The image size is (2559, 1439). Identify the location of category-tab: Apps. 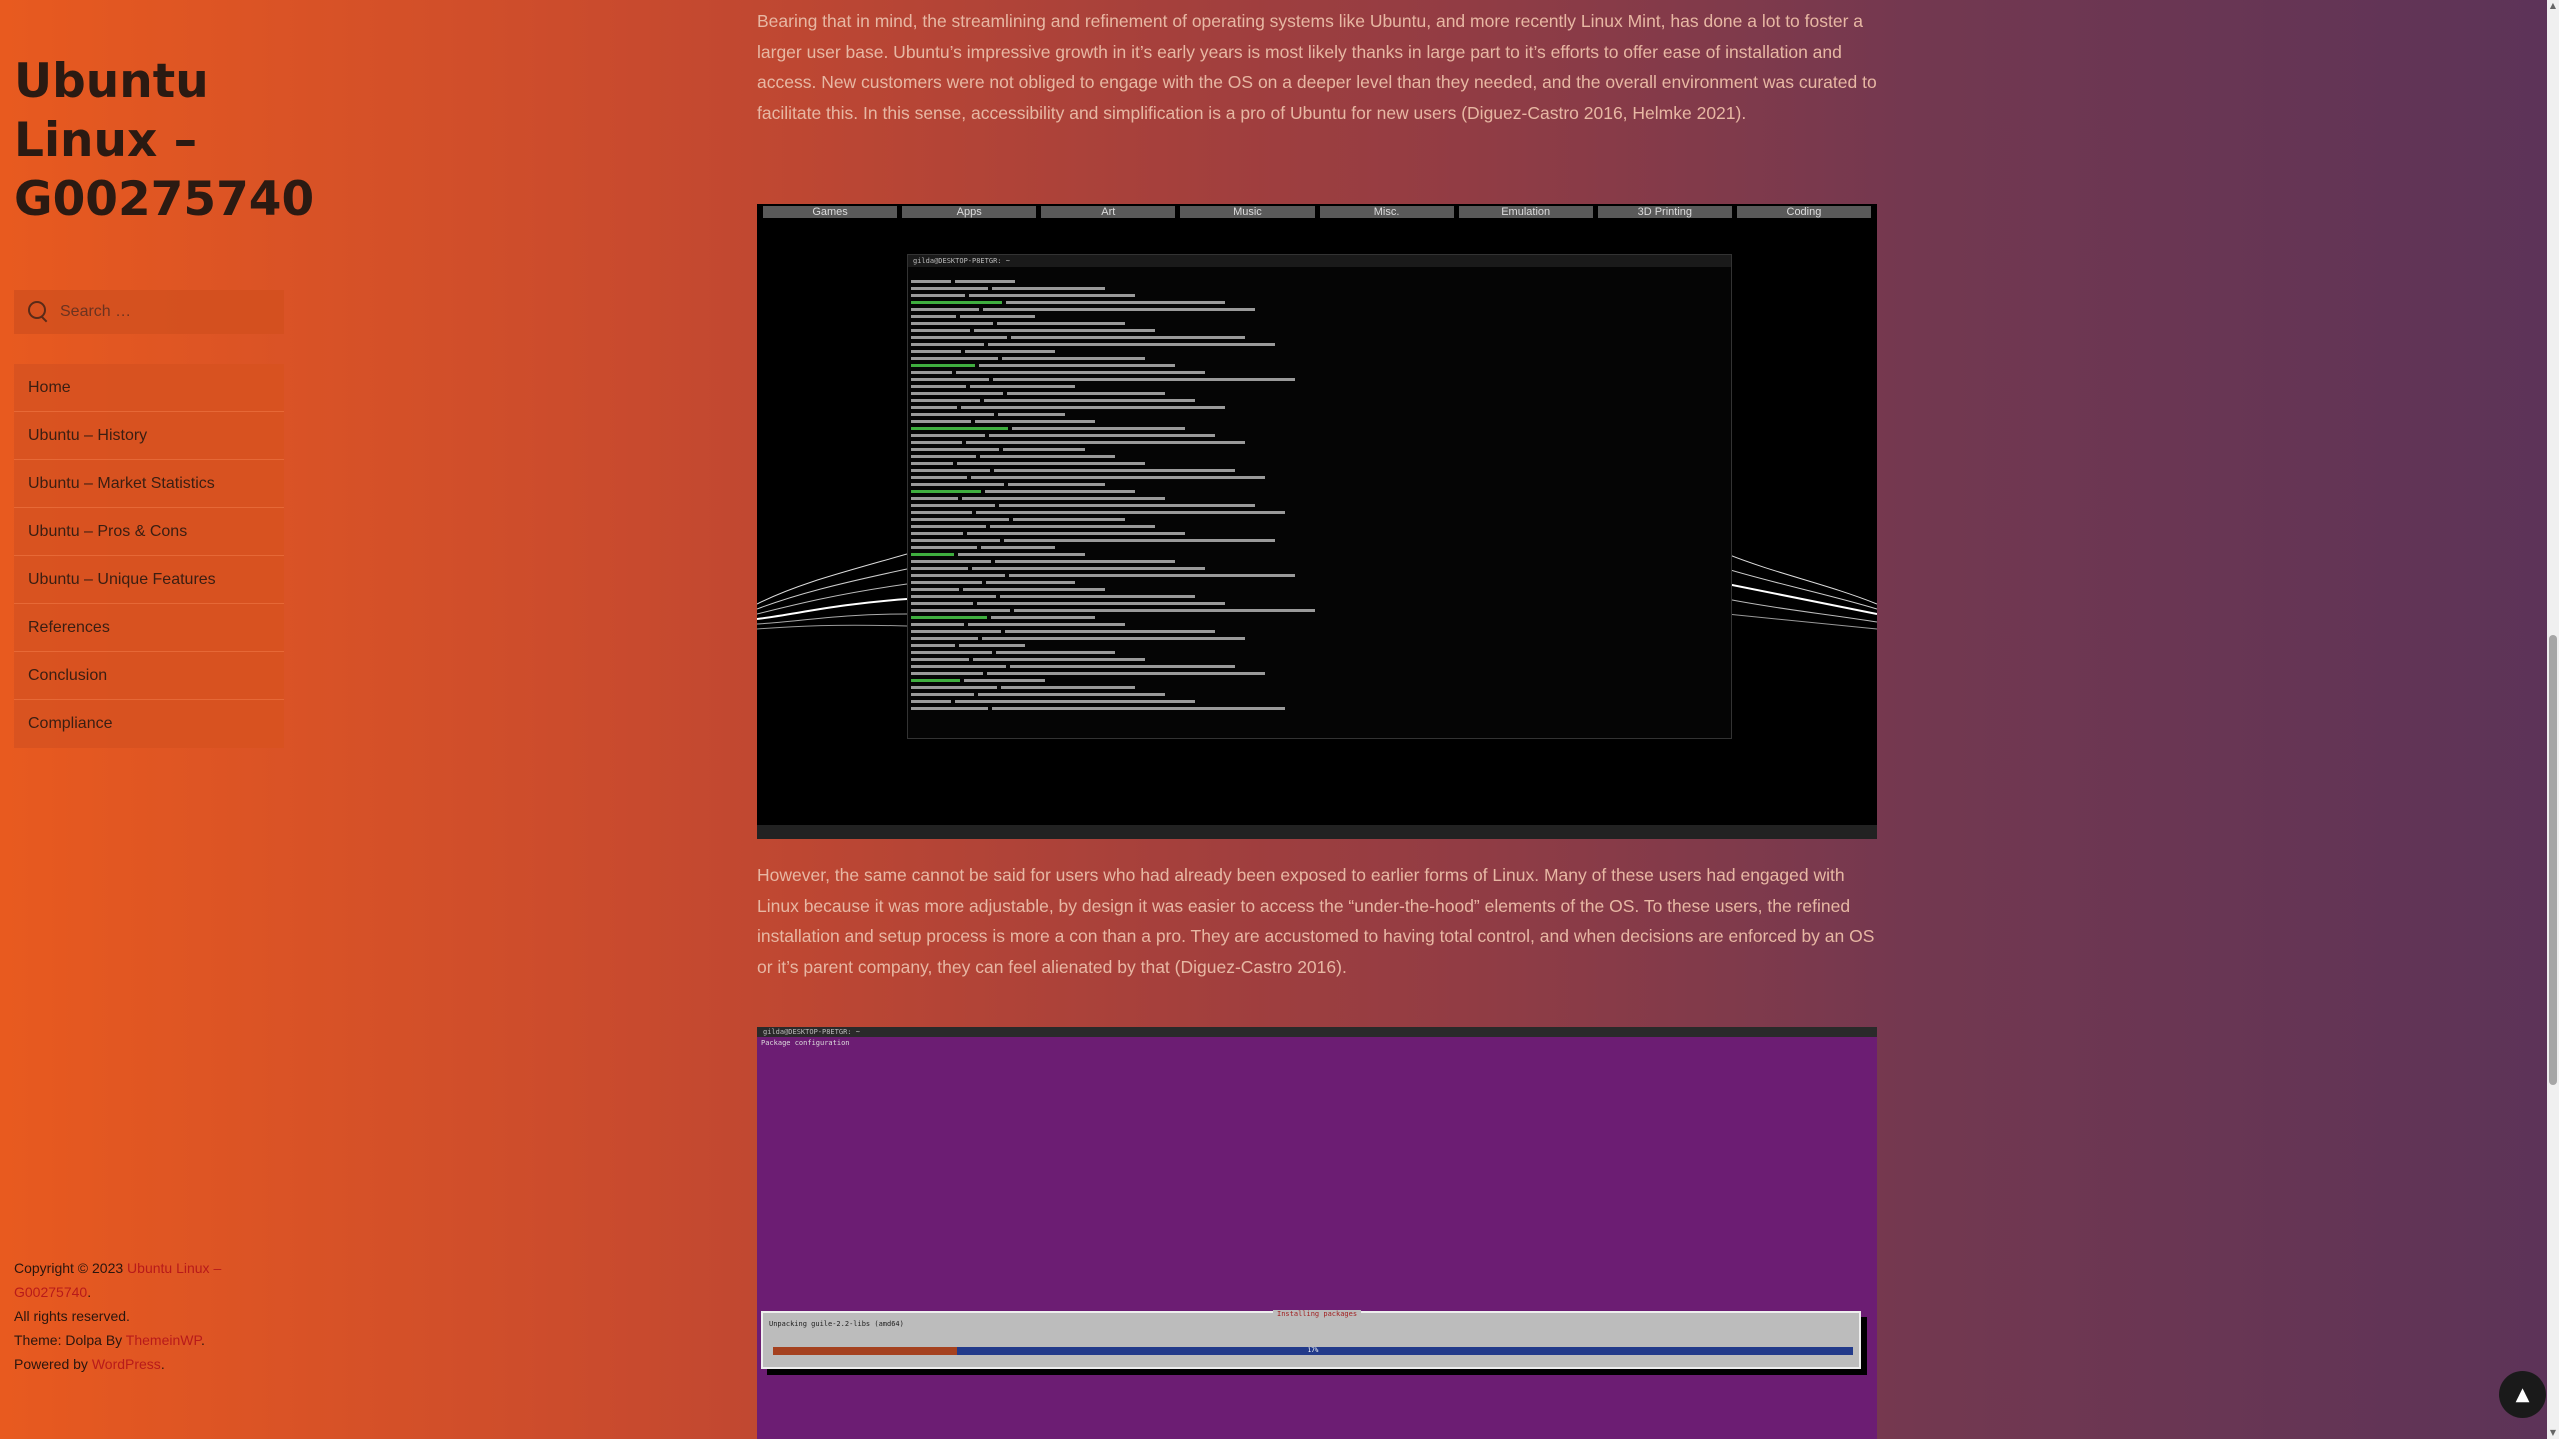
(969, 212).